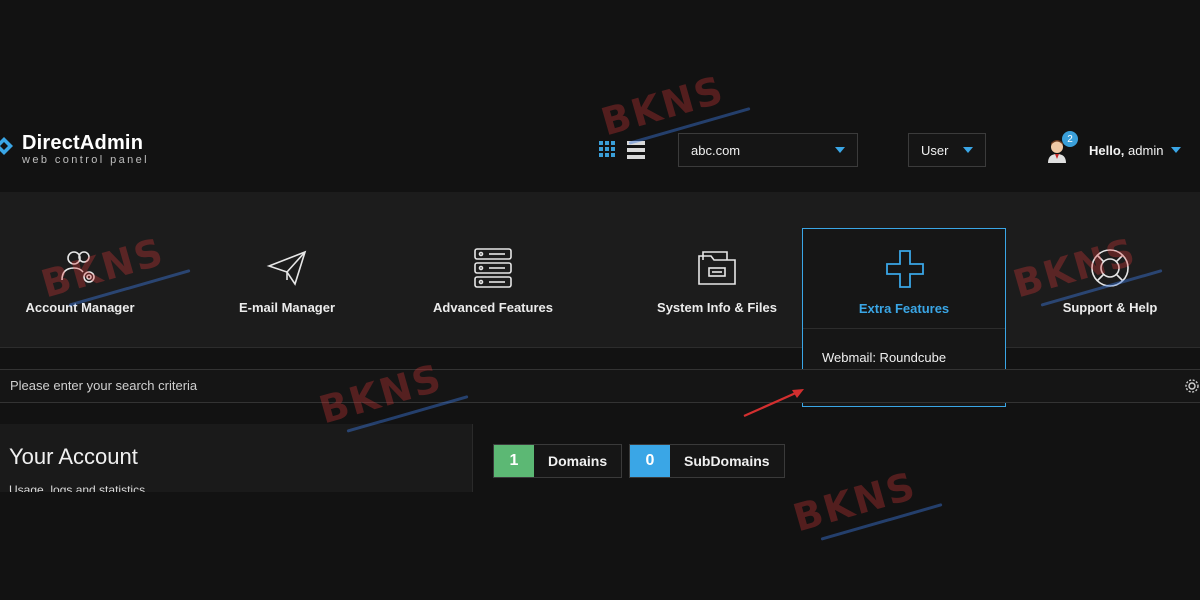 This screenshot has height=600, width=1200. What do you see at coordinates (514, 461) in the screenshot?
I see `stat-count: 1` at bounding box center [514, 461].